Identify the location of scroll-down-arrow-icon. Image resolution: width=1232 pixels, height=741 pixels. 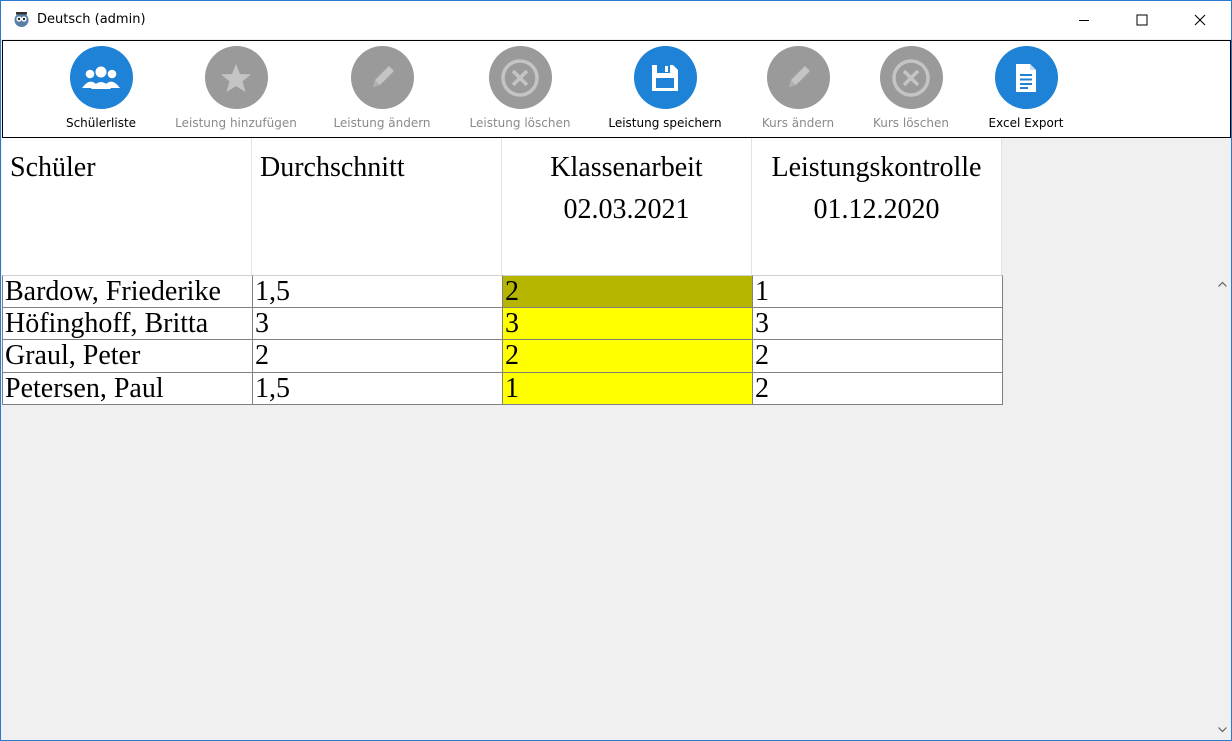
(1222, 729).